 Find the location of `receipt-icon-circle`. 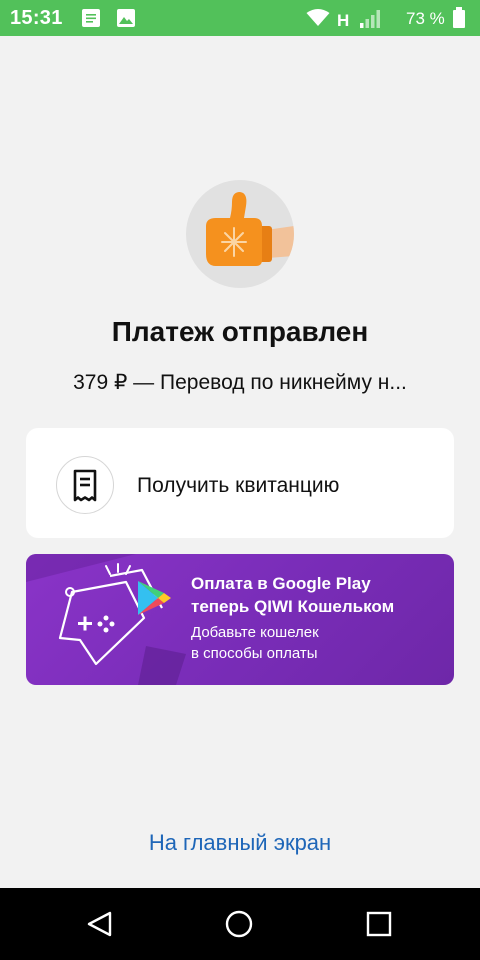

receipt-icon-circle is located at coordinates (85, 485).